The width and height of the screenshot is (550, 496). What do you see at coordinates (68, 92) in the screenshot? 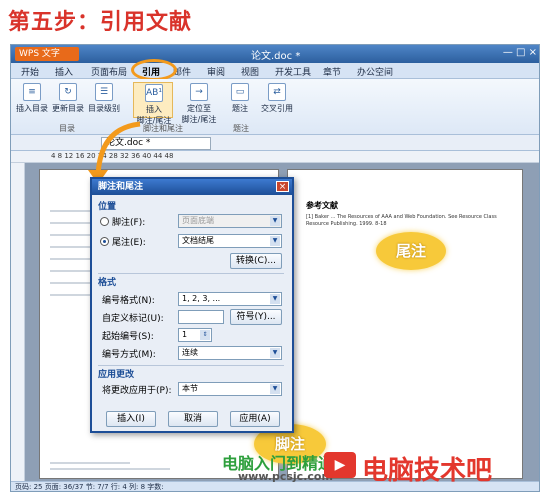
I see `refresh-icon: ↻` at bounding box center [68, 92].